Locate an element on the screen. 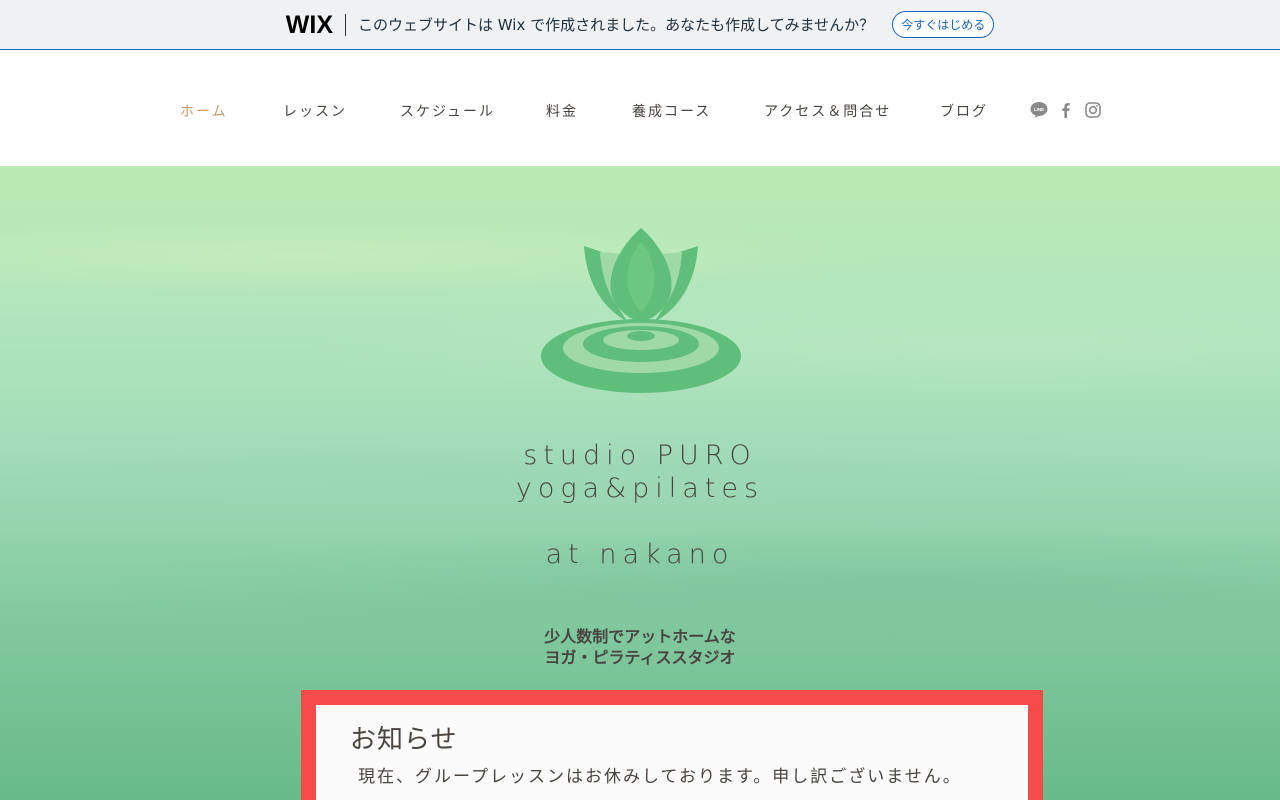 The image size is (1280, 800). svg-text: LINE is located at coordinates (1039, 109).